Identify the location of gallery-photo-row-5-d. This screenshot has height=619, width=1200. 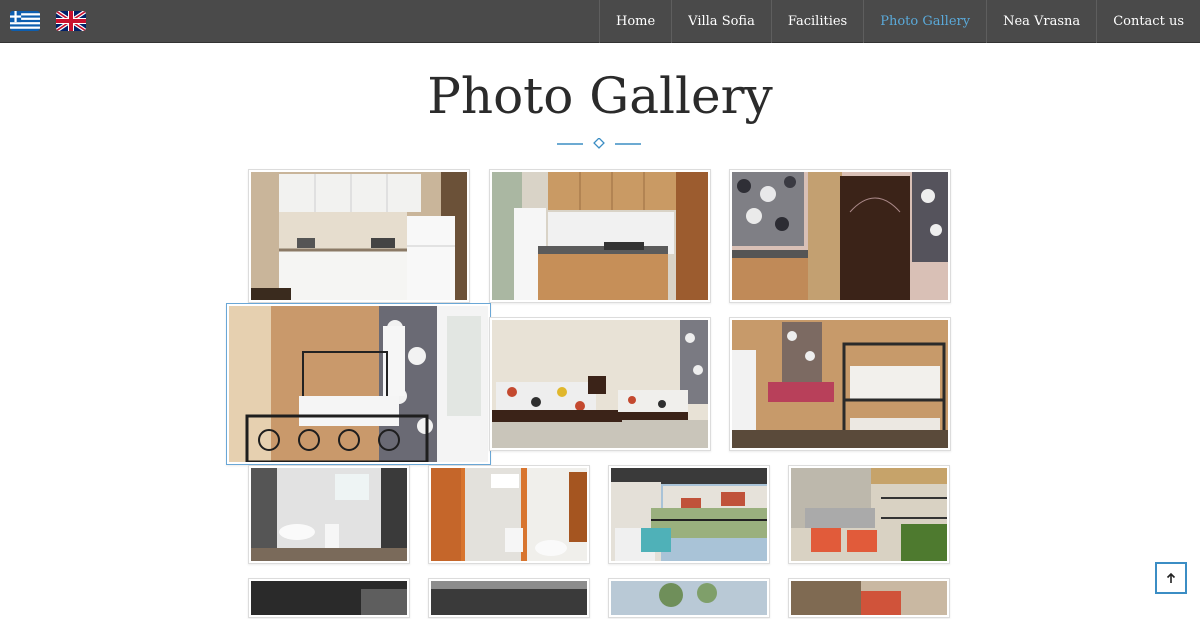
(869, 598).